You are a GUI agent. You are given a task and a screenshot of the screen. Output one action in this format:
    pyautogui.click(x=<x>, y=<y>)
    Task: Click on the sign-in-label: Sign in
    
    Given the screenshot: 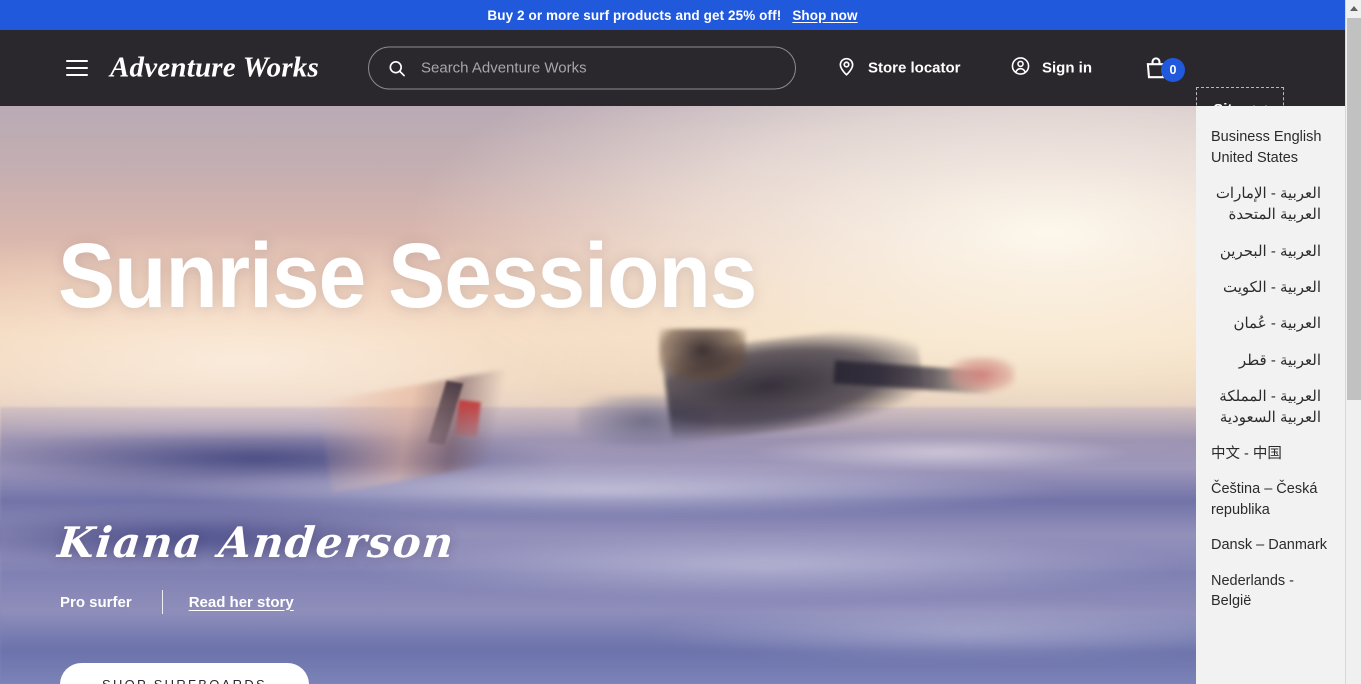 What is the action you would take?
    pyautogui.click(x=1067, y=68)
    